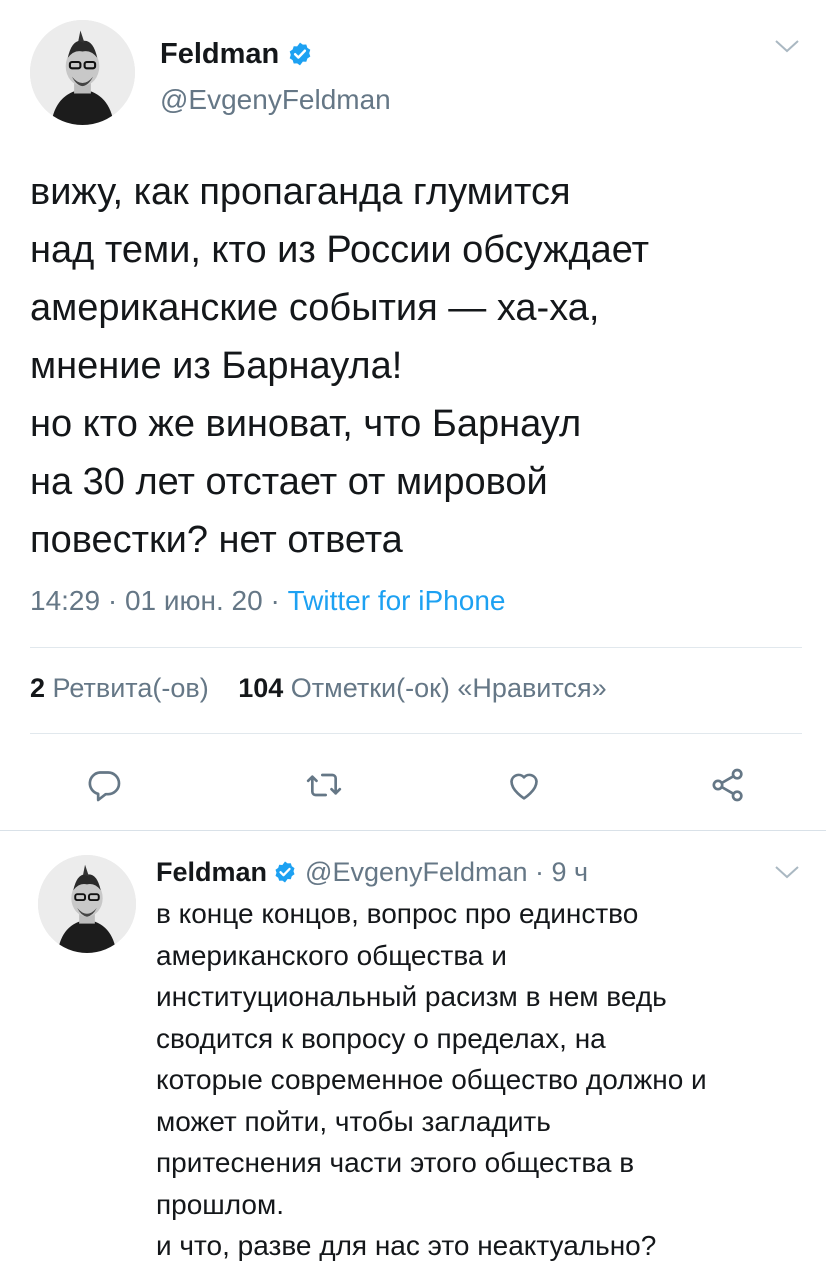 Image resolution: width=826 pixels, height=1280 pixels. I want to click on retweets-count: 2, so click(38, 688).